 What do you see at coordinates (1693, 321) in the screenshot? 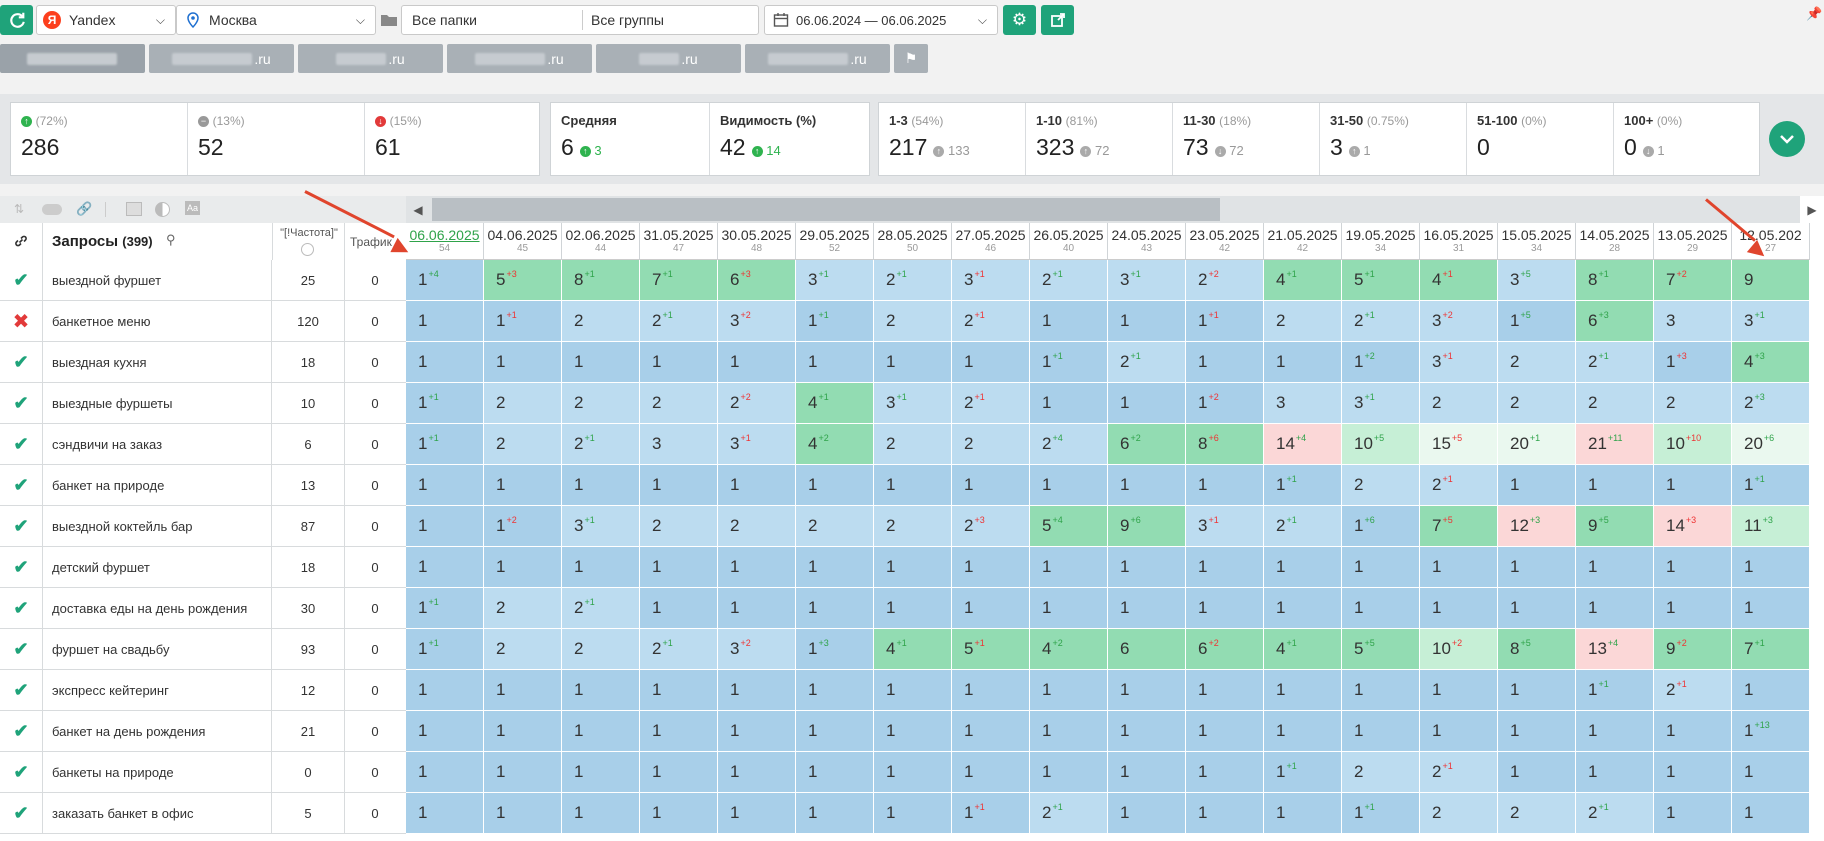
I see `position-cell: 3` at bounding box center [1693, 321].